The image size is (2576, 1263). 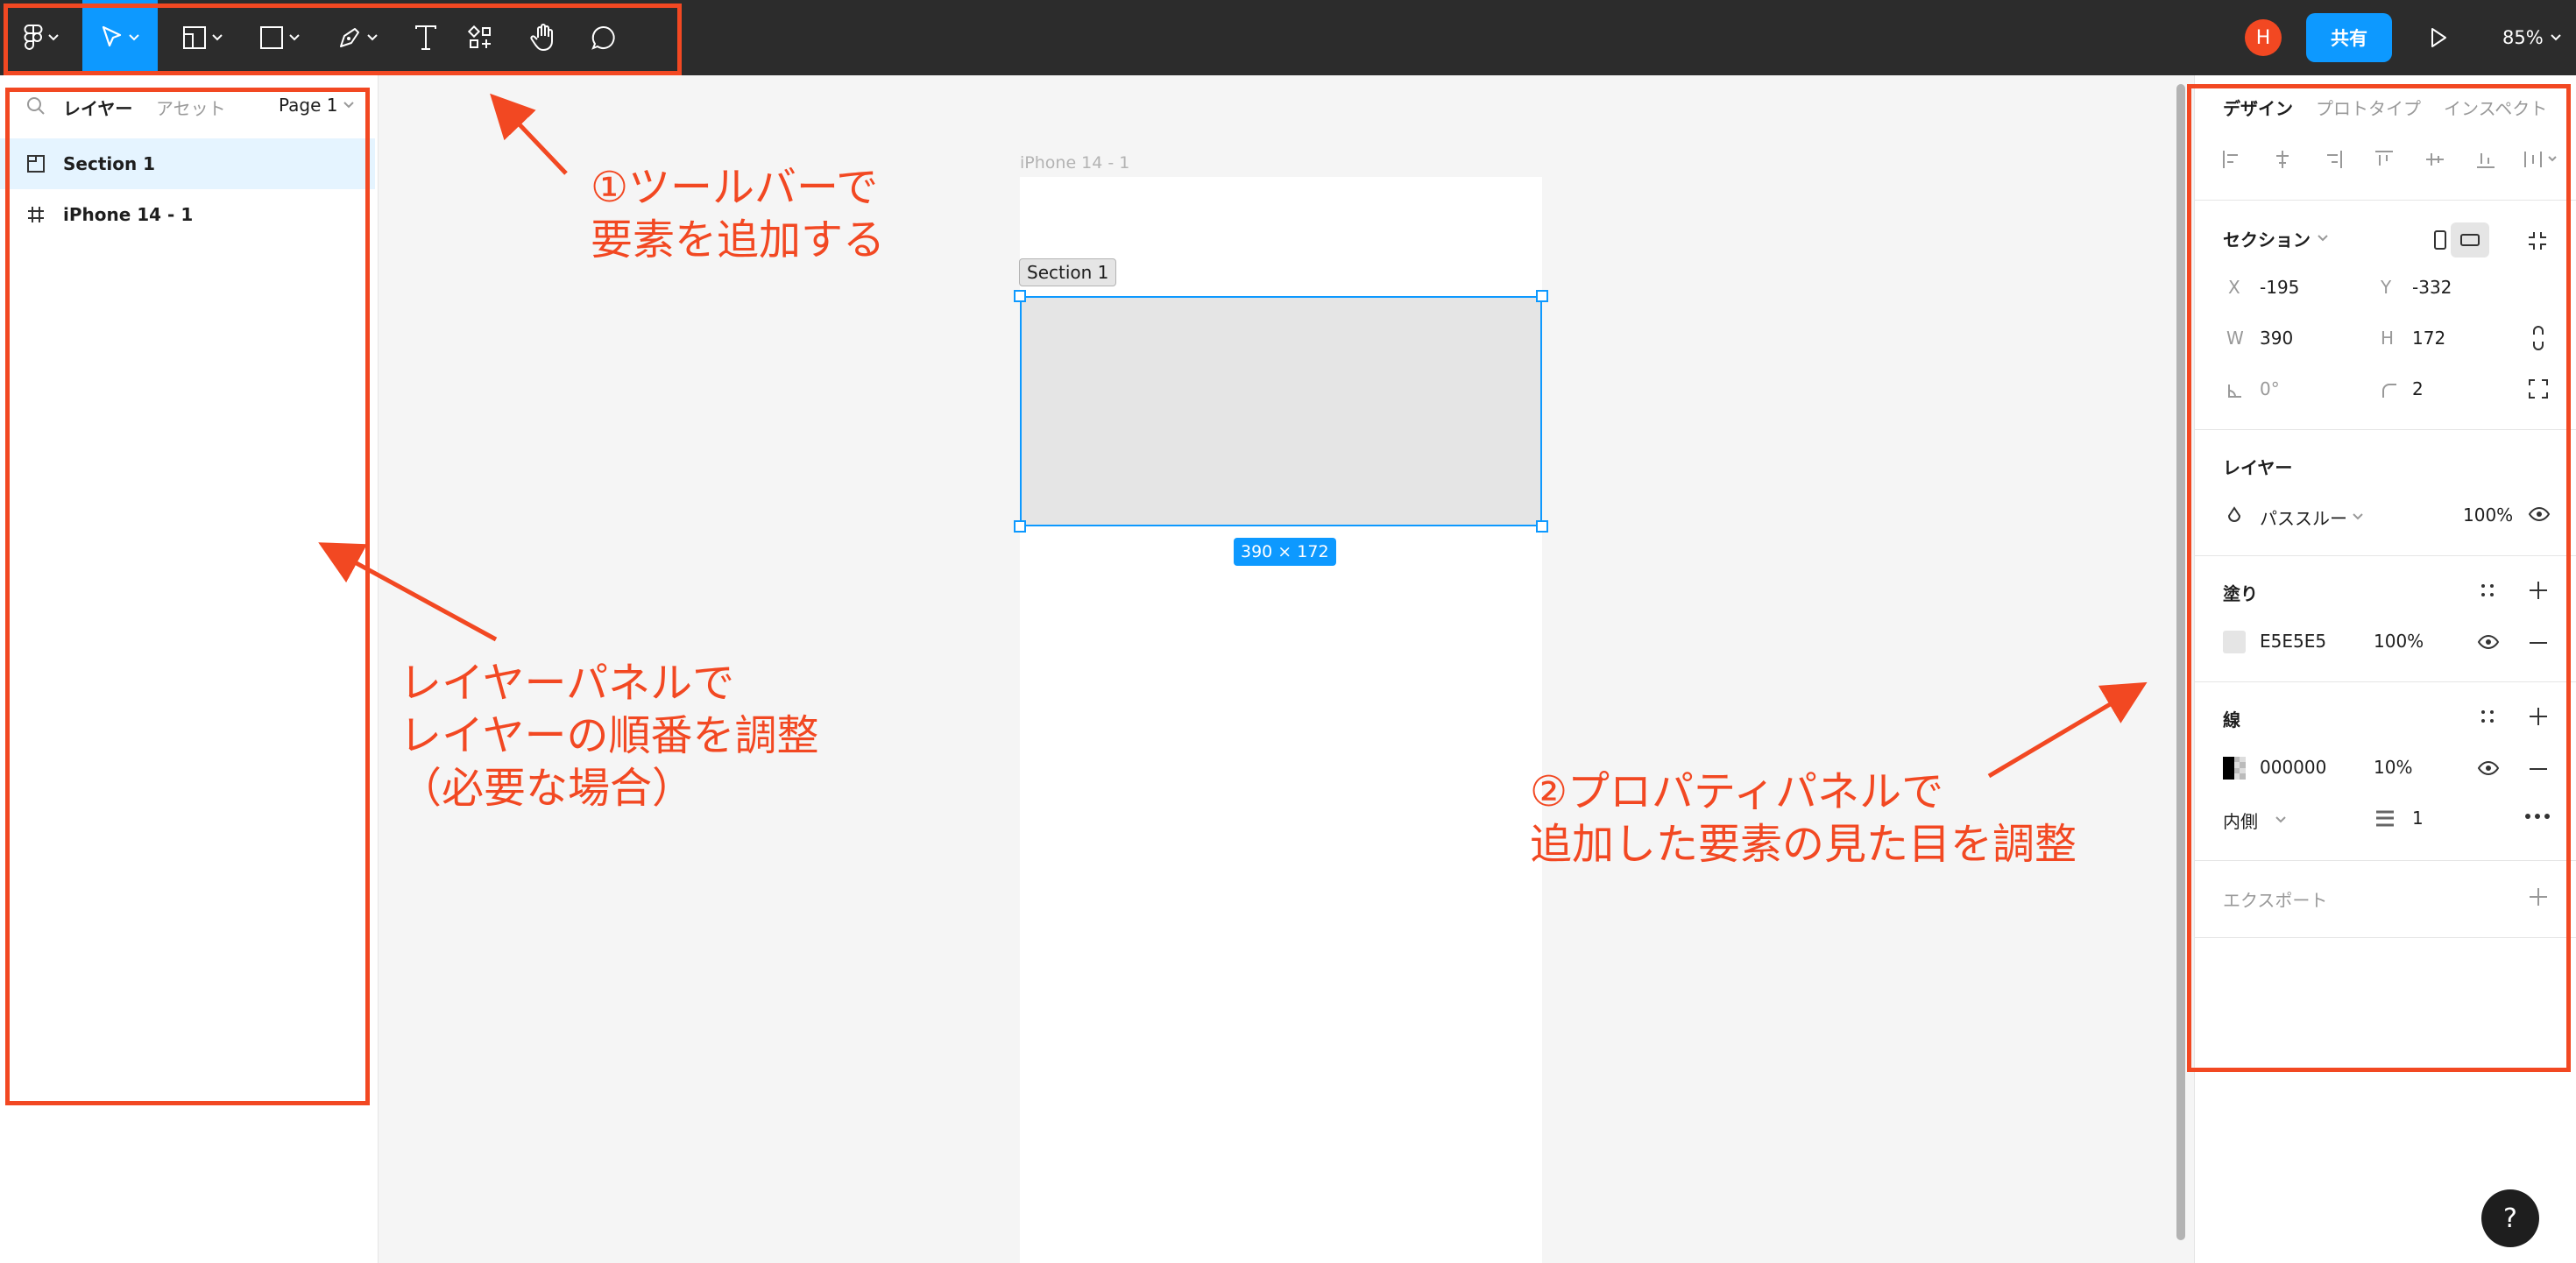 What do you see at coordinates (1285, 552) in the screenshot?
I see `size-tag: 390 × 172` at bounding box center [1285, 552].